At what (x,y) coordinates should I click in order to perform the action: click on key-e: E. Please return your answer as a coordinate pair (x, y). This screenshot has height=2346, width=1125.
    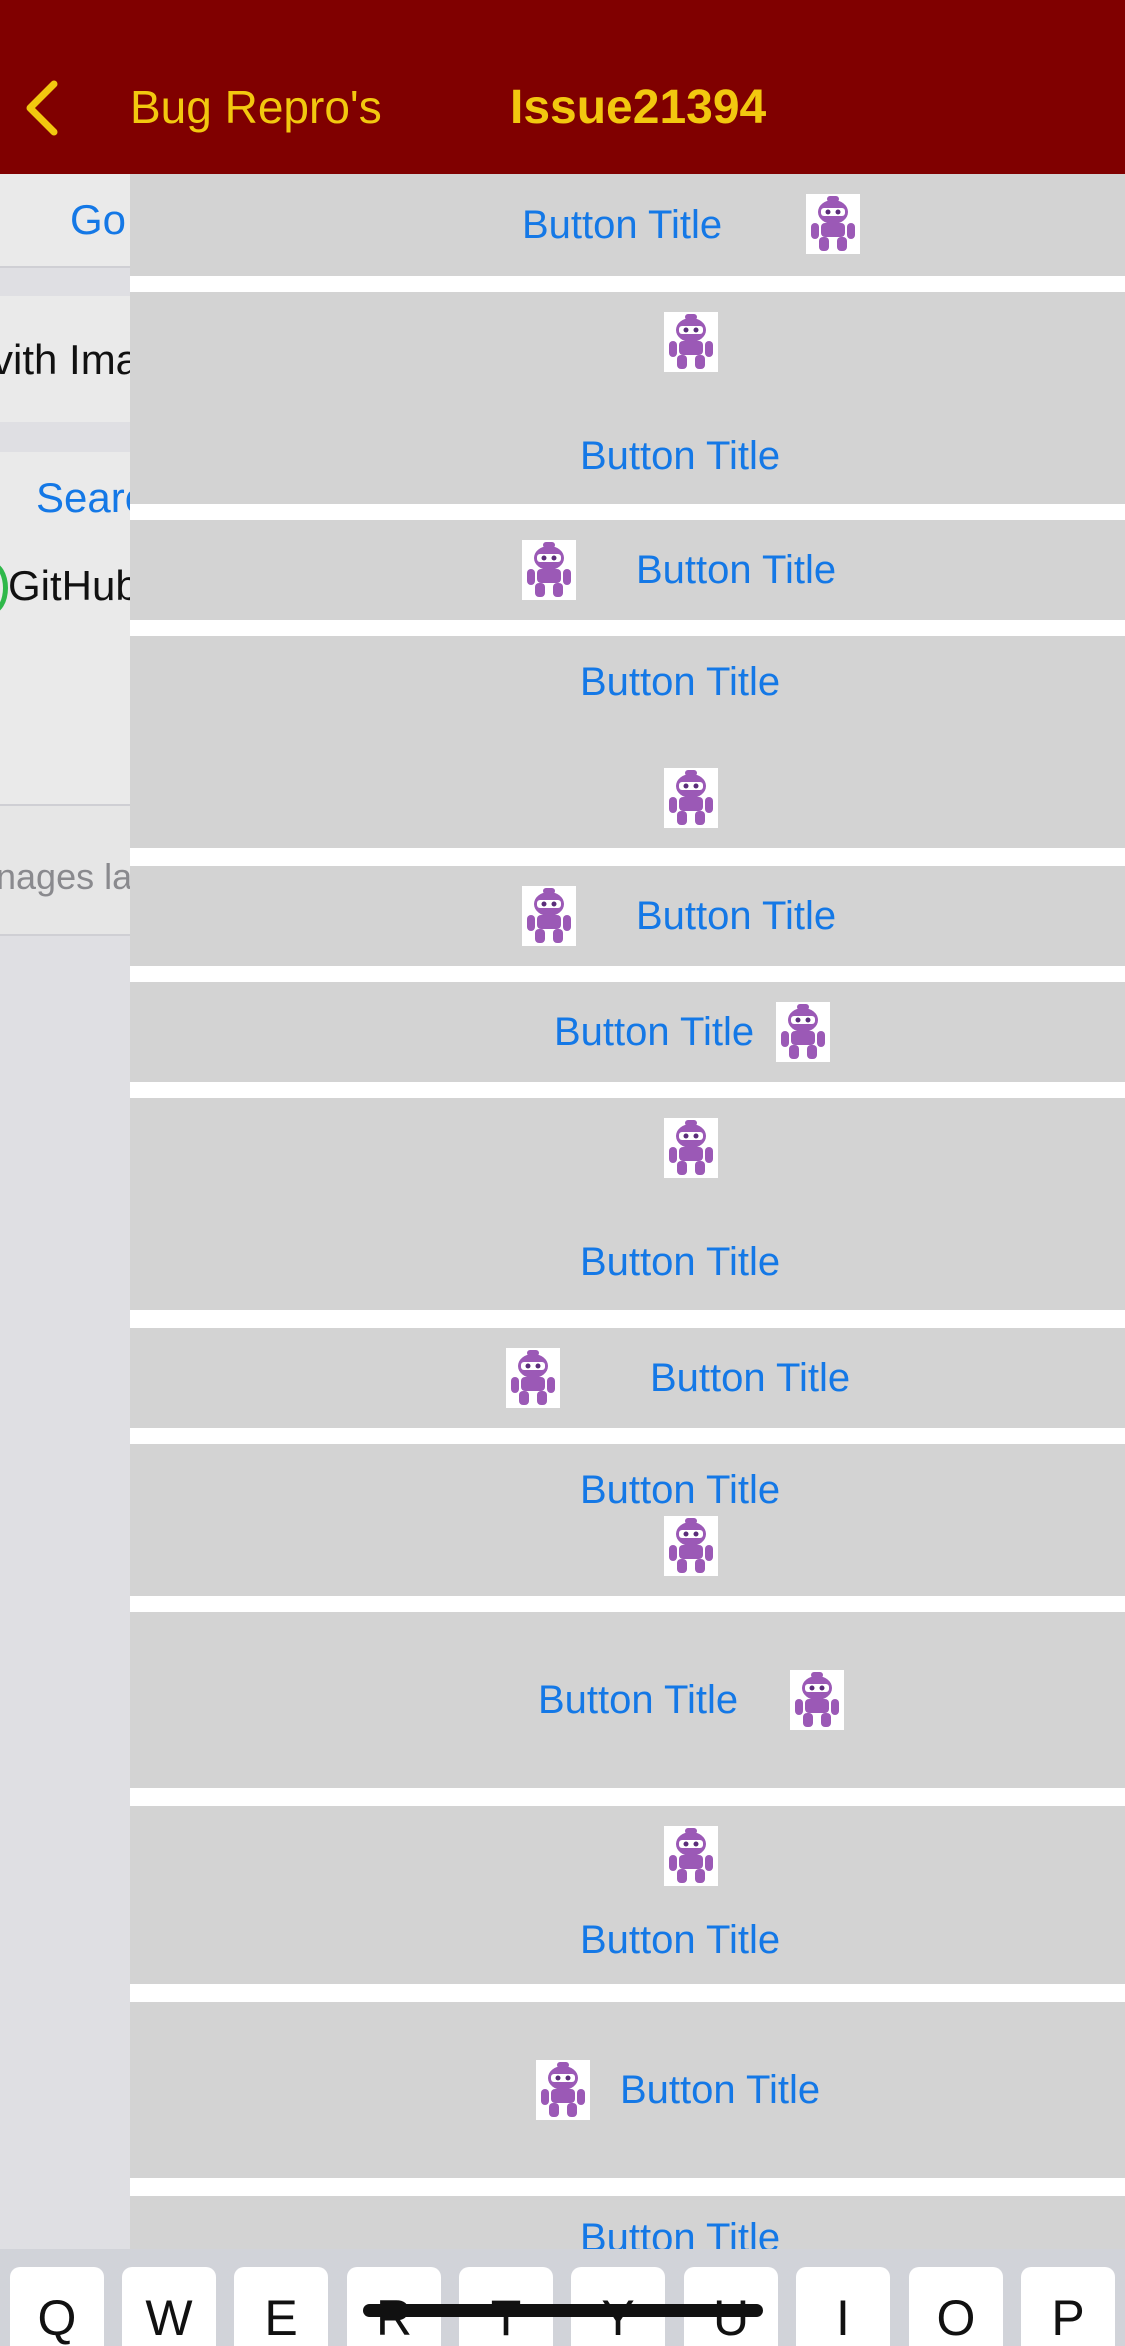
    Looking at the image, I should click on (281, 2306).